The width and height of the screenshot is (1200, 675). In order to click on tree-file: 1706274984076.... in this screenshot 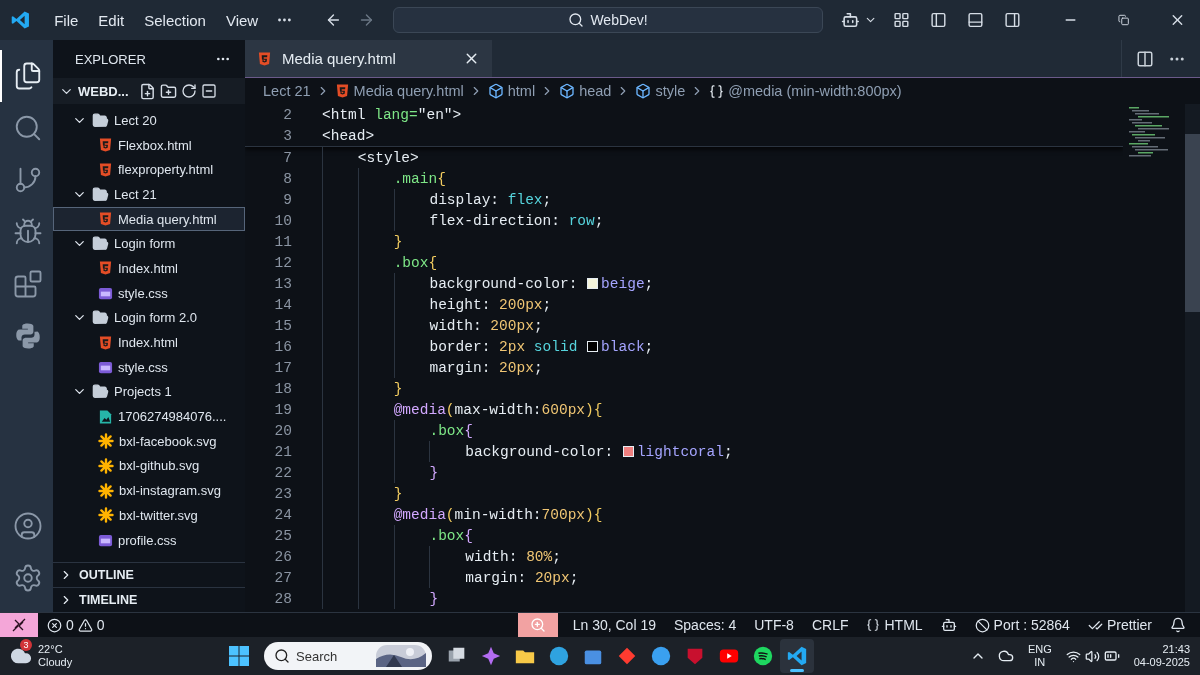, I will do `click(149, 416)`.